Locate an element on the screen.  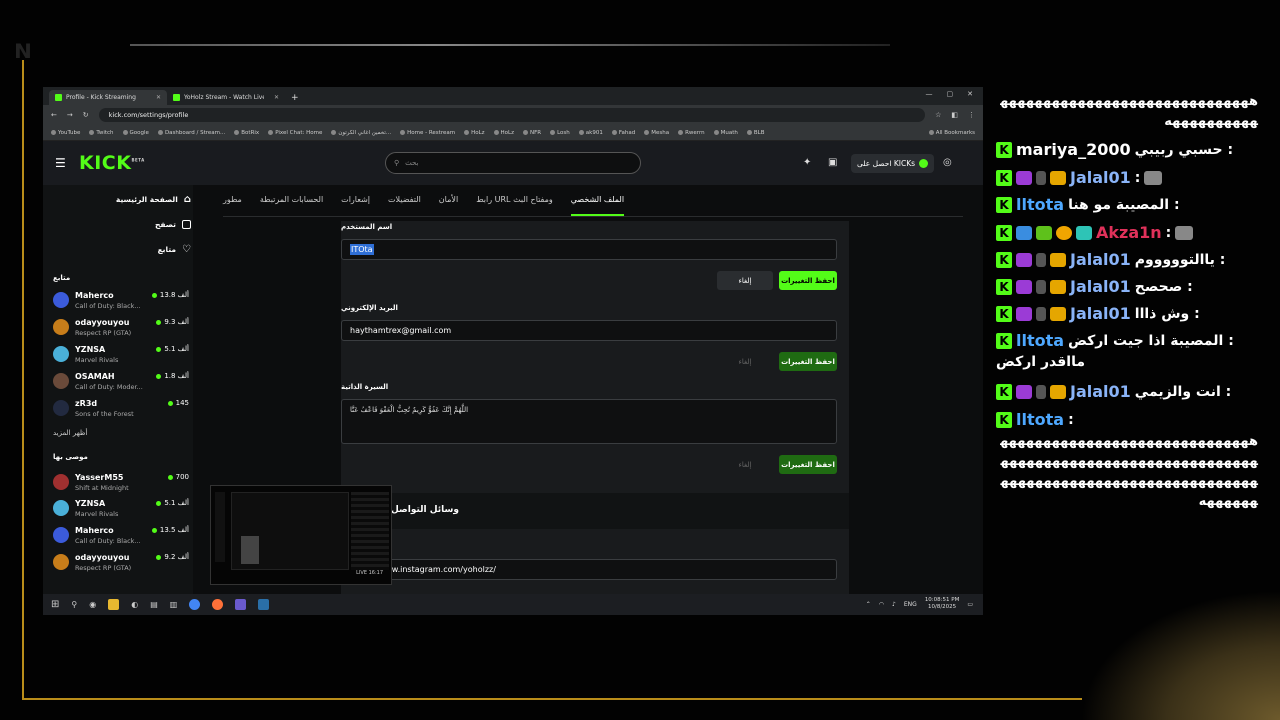
new-tab-icon: + is located at coordinates (295, 99).